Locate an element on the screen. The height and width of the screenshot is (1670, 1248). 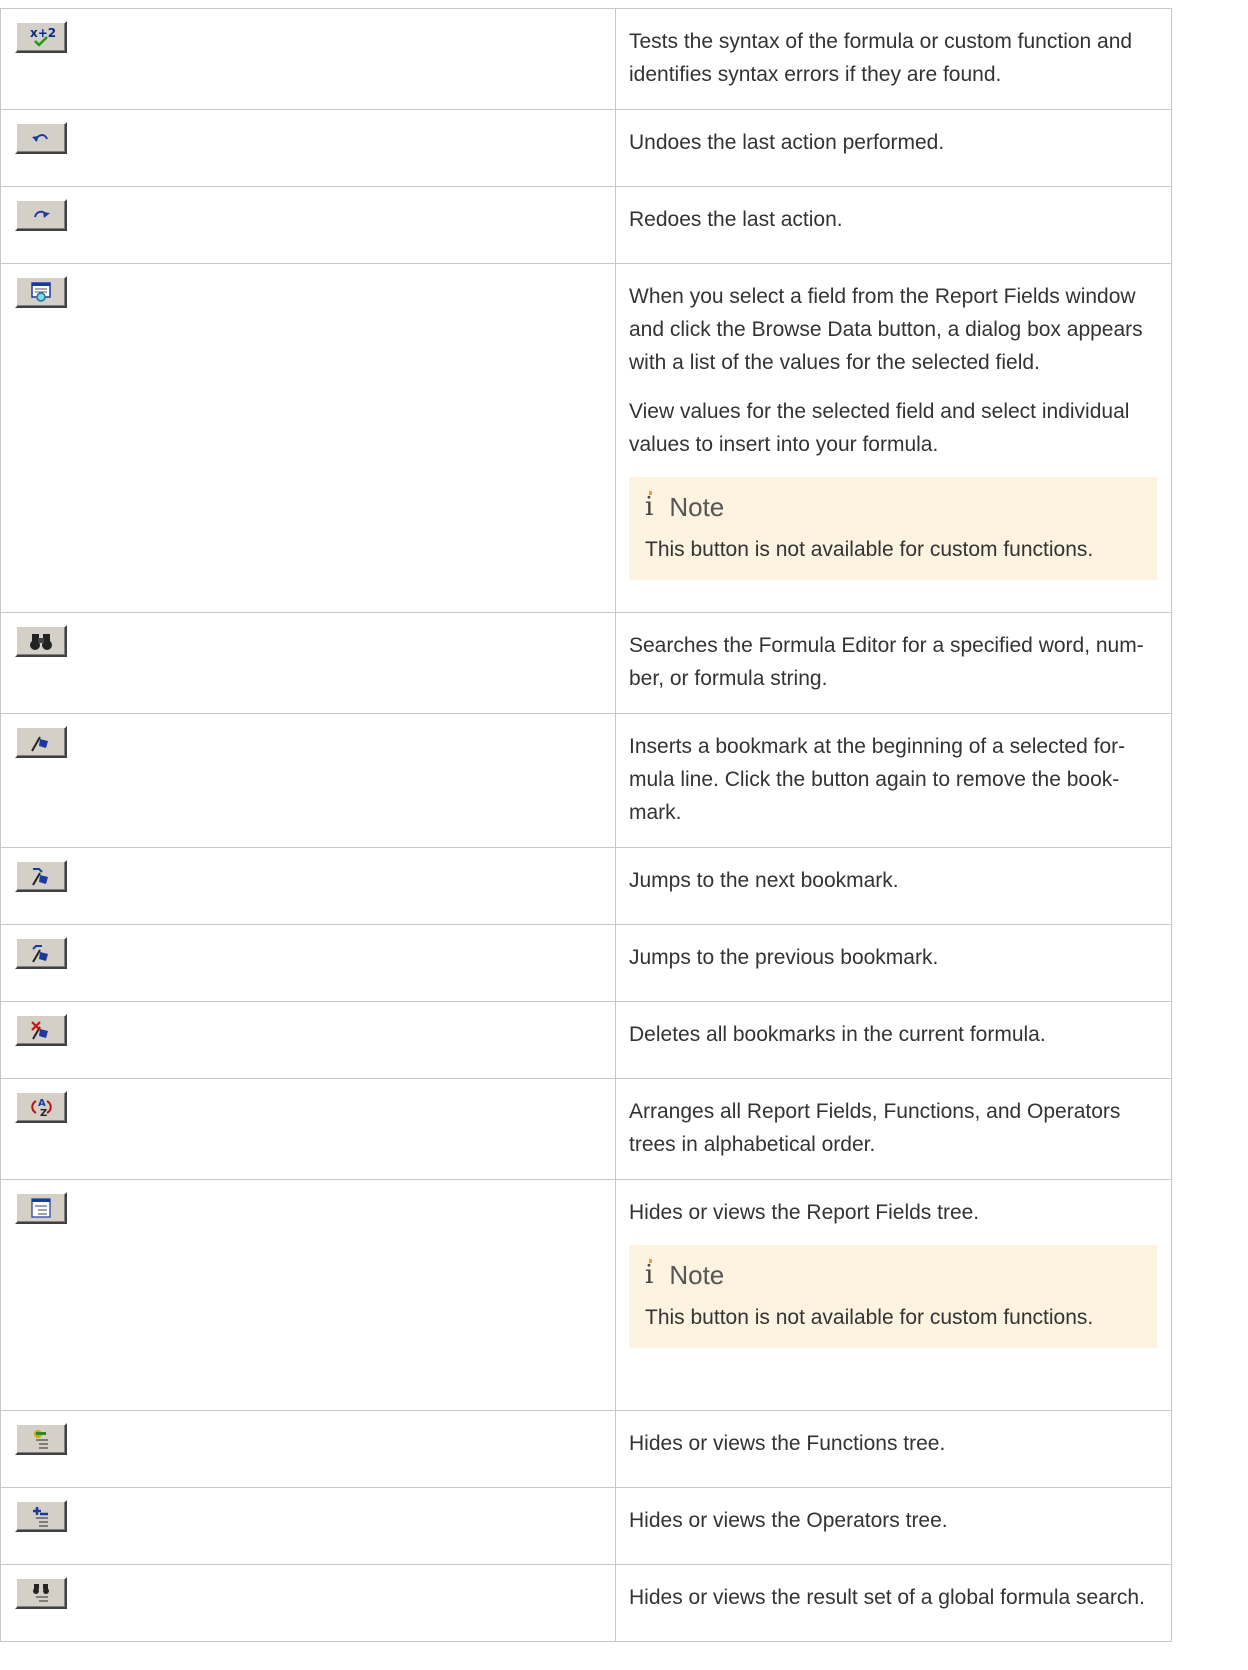
previous-bookmark-icon is located at coordinates (41, 953).